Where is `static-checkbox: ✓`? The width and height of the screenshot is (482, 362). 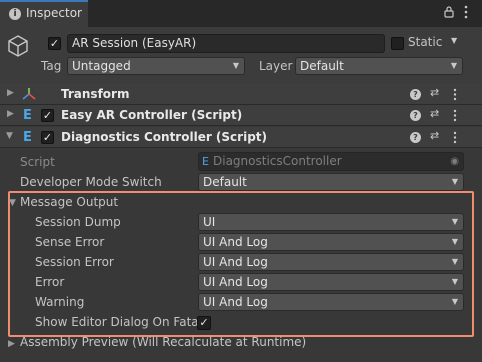
static-checkbox: ✓ is located at coordinates (397, 43).